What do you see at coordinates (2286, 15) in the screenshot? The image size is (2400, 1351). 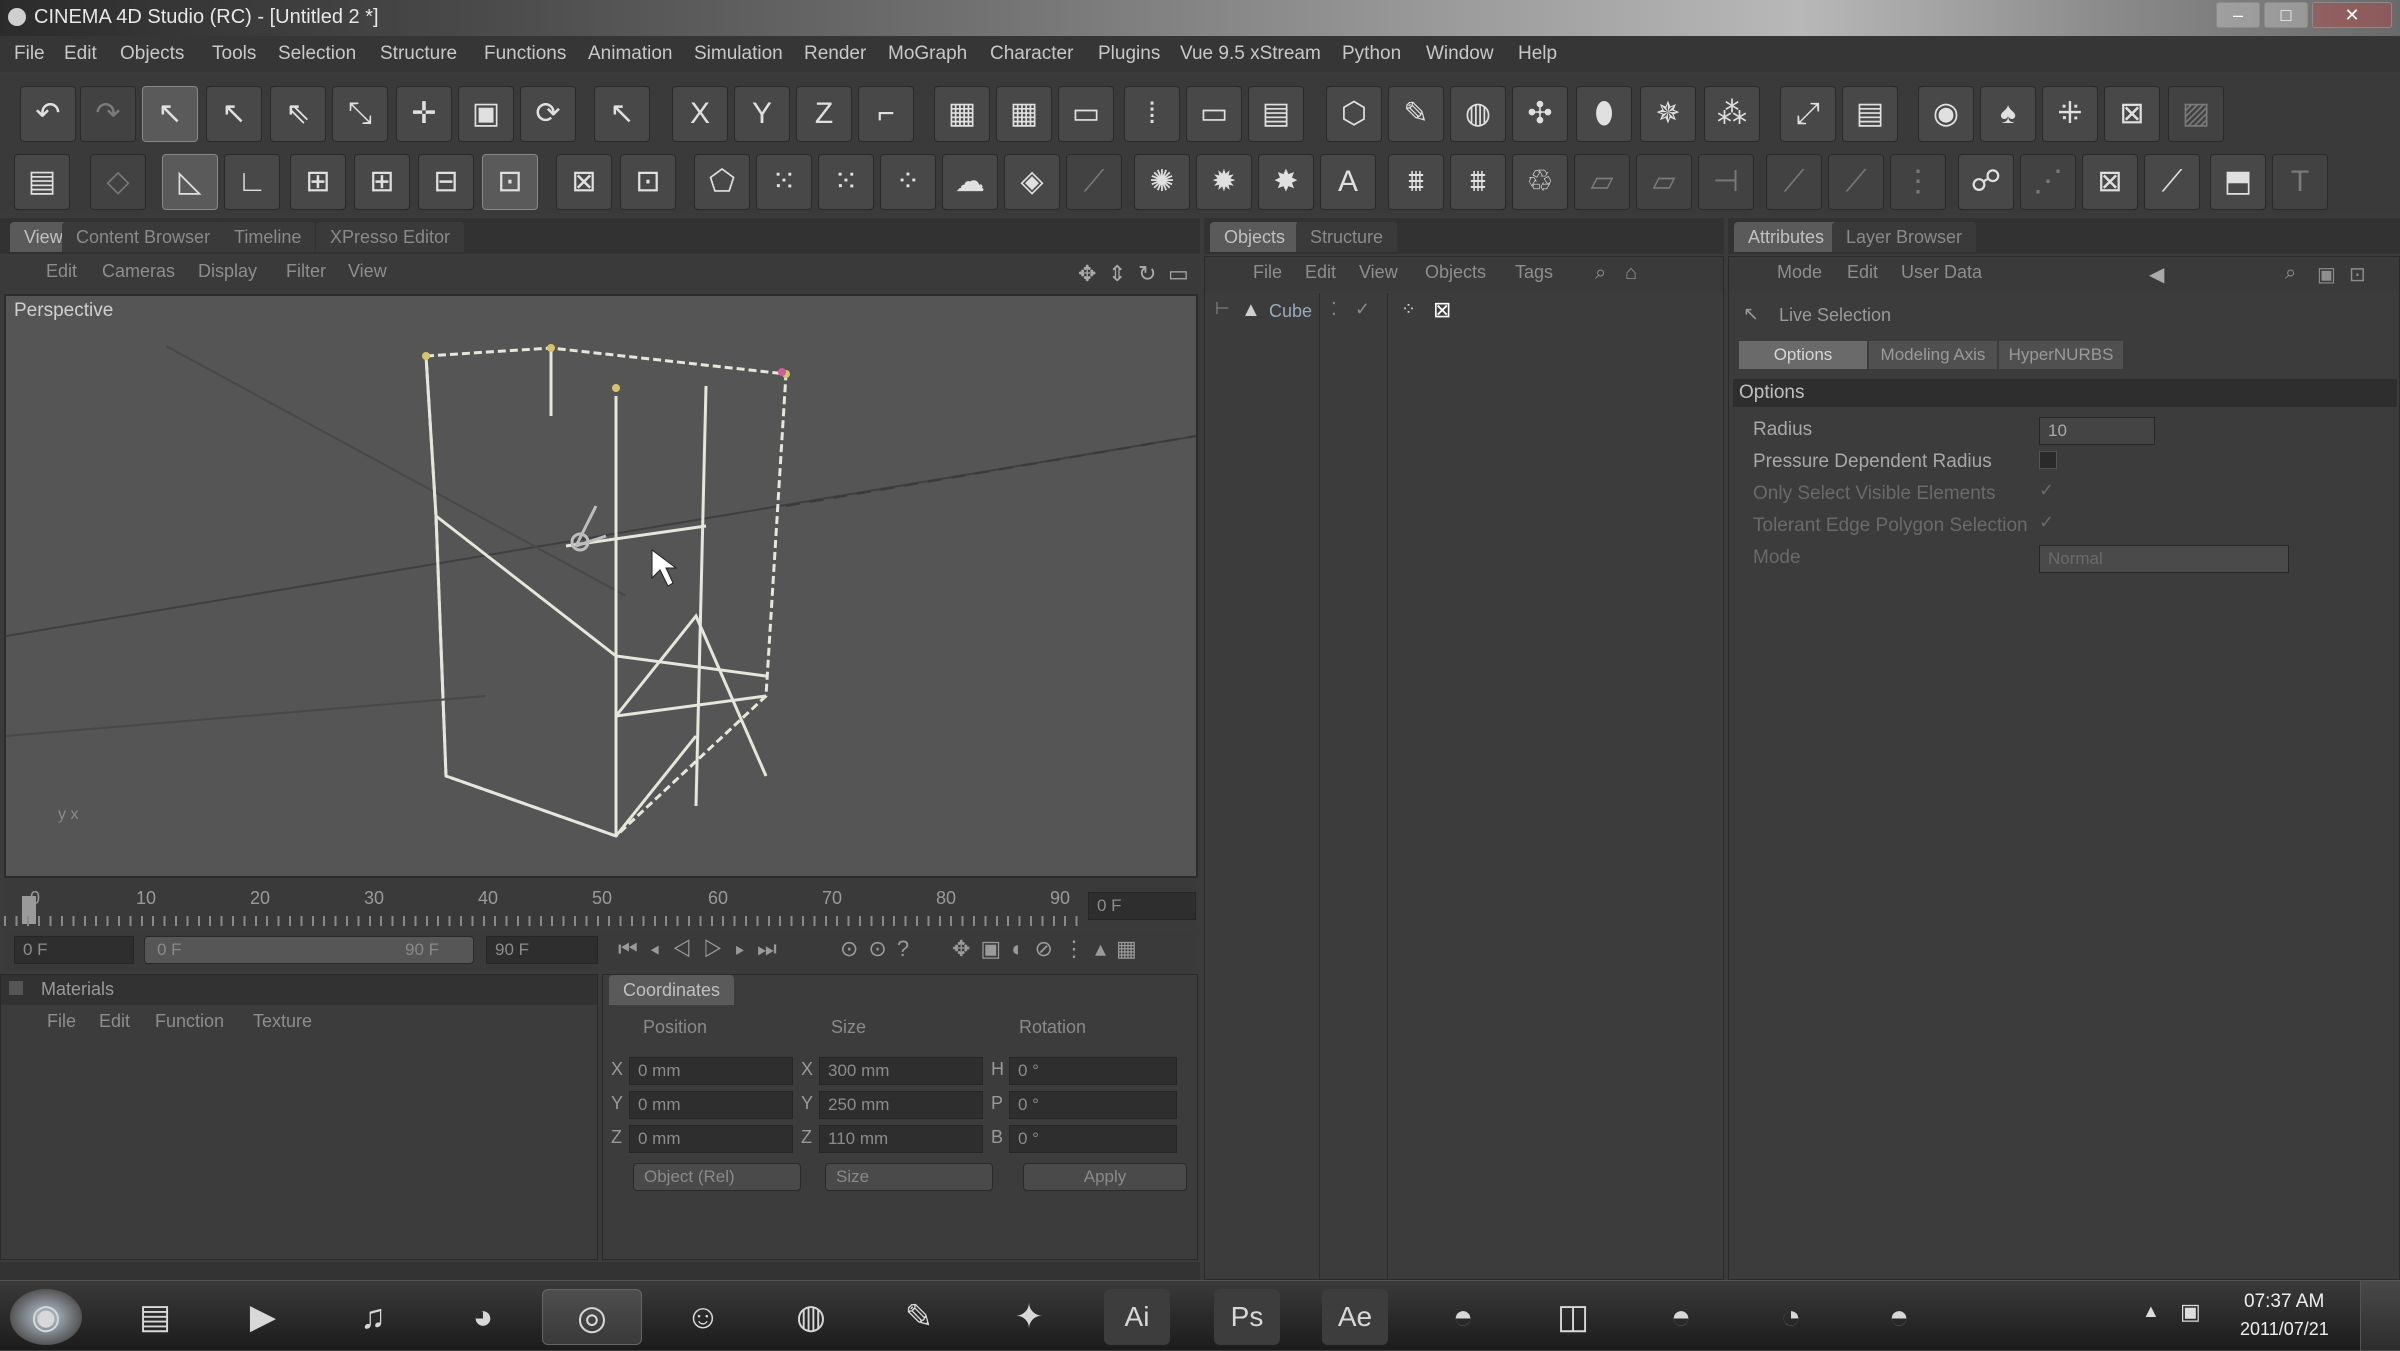 I see `maximize-button: □` at bounding box center [2286, 15].